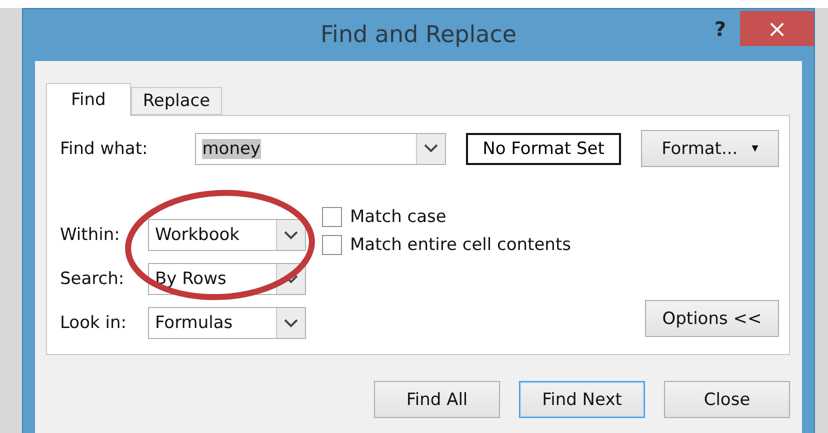  Describe the element at coordinates (777, 28) in the screenshot. I see `close-button: ×` at that location.